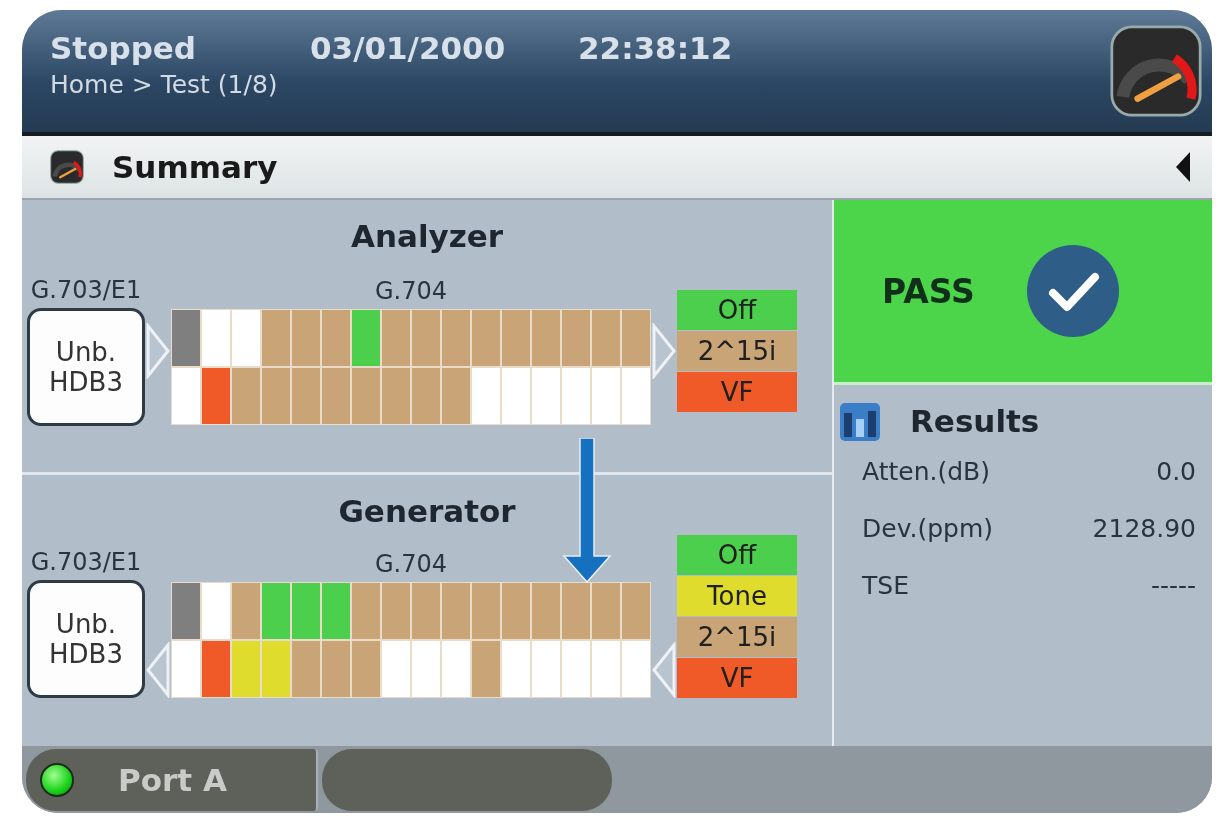  Describe the element at coordinates (195, 167) in the screenshot. I see `section-title: Summary` at that location.